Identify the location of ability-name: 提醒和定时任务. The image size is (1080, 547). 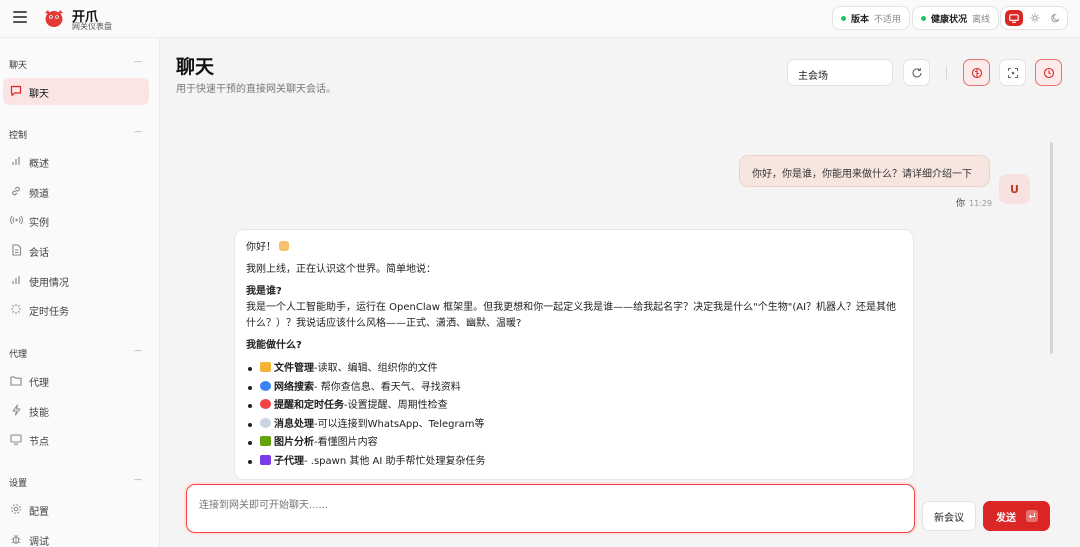
(309, 405).